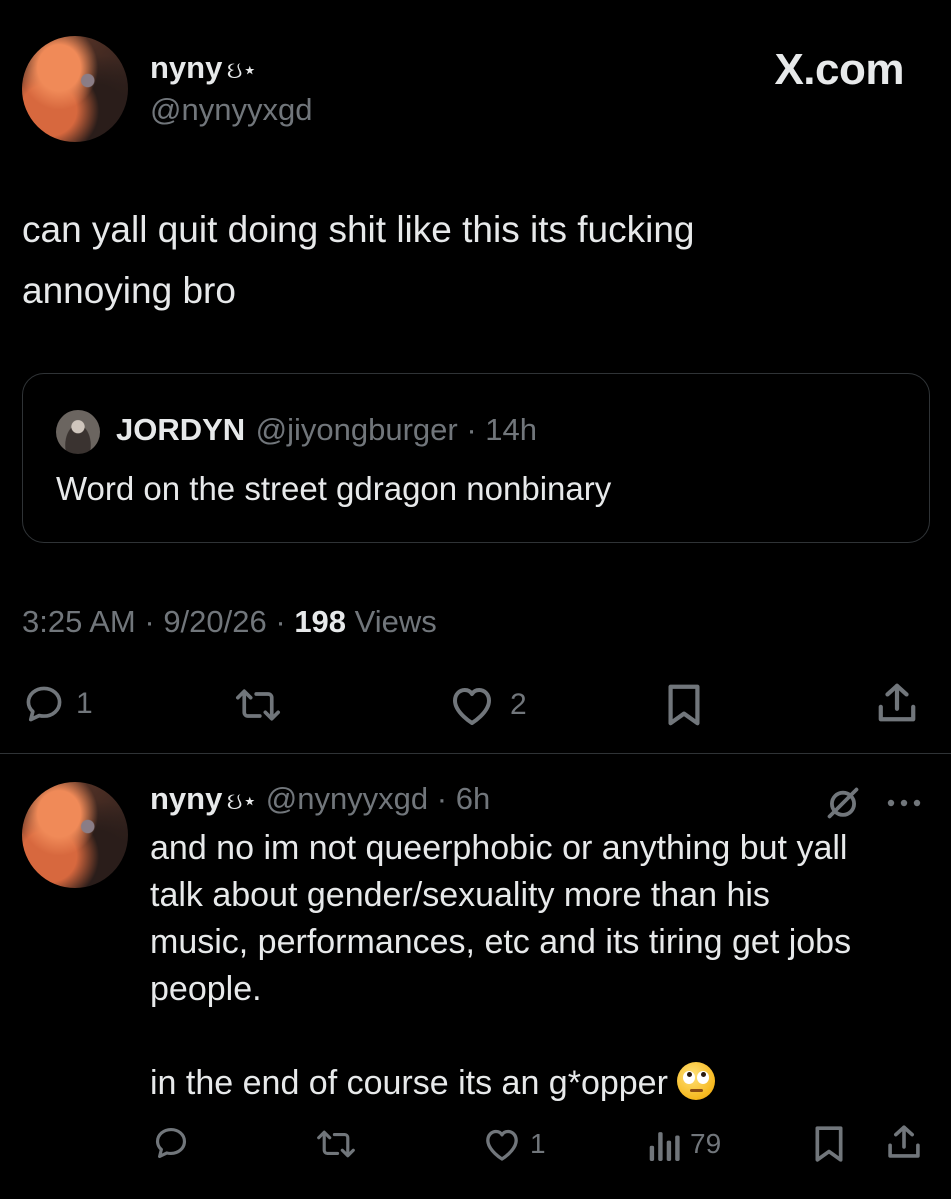 The image size is (951, 1199). I want to click on reply-display-name: nyny, so click(186, 798).